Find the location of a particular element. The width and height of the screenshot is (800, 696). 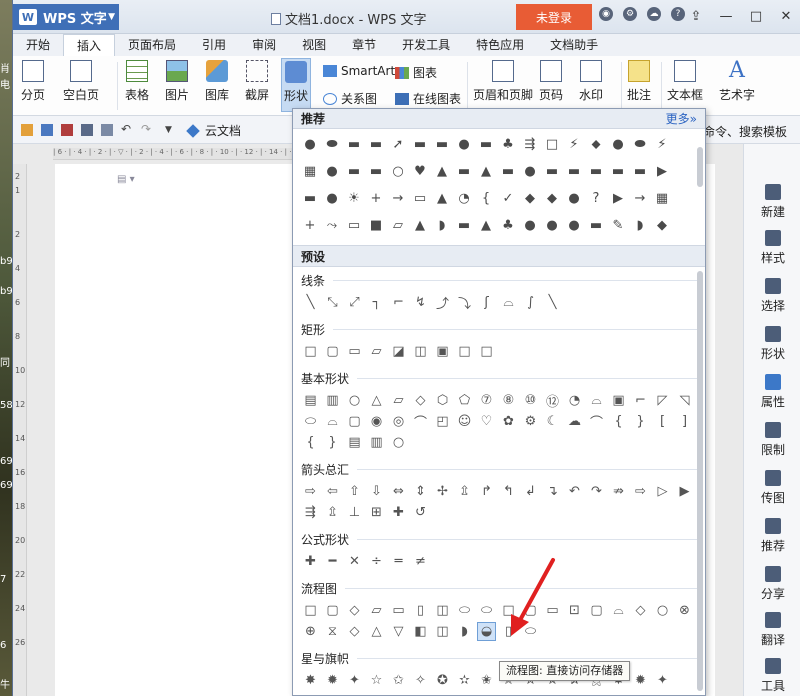

shape-icon: ■ is located at coordinates (376, 225).